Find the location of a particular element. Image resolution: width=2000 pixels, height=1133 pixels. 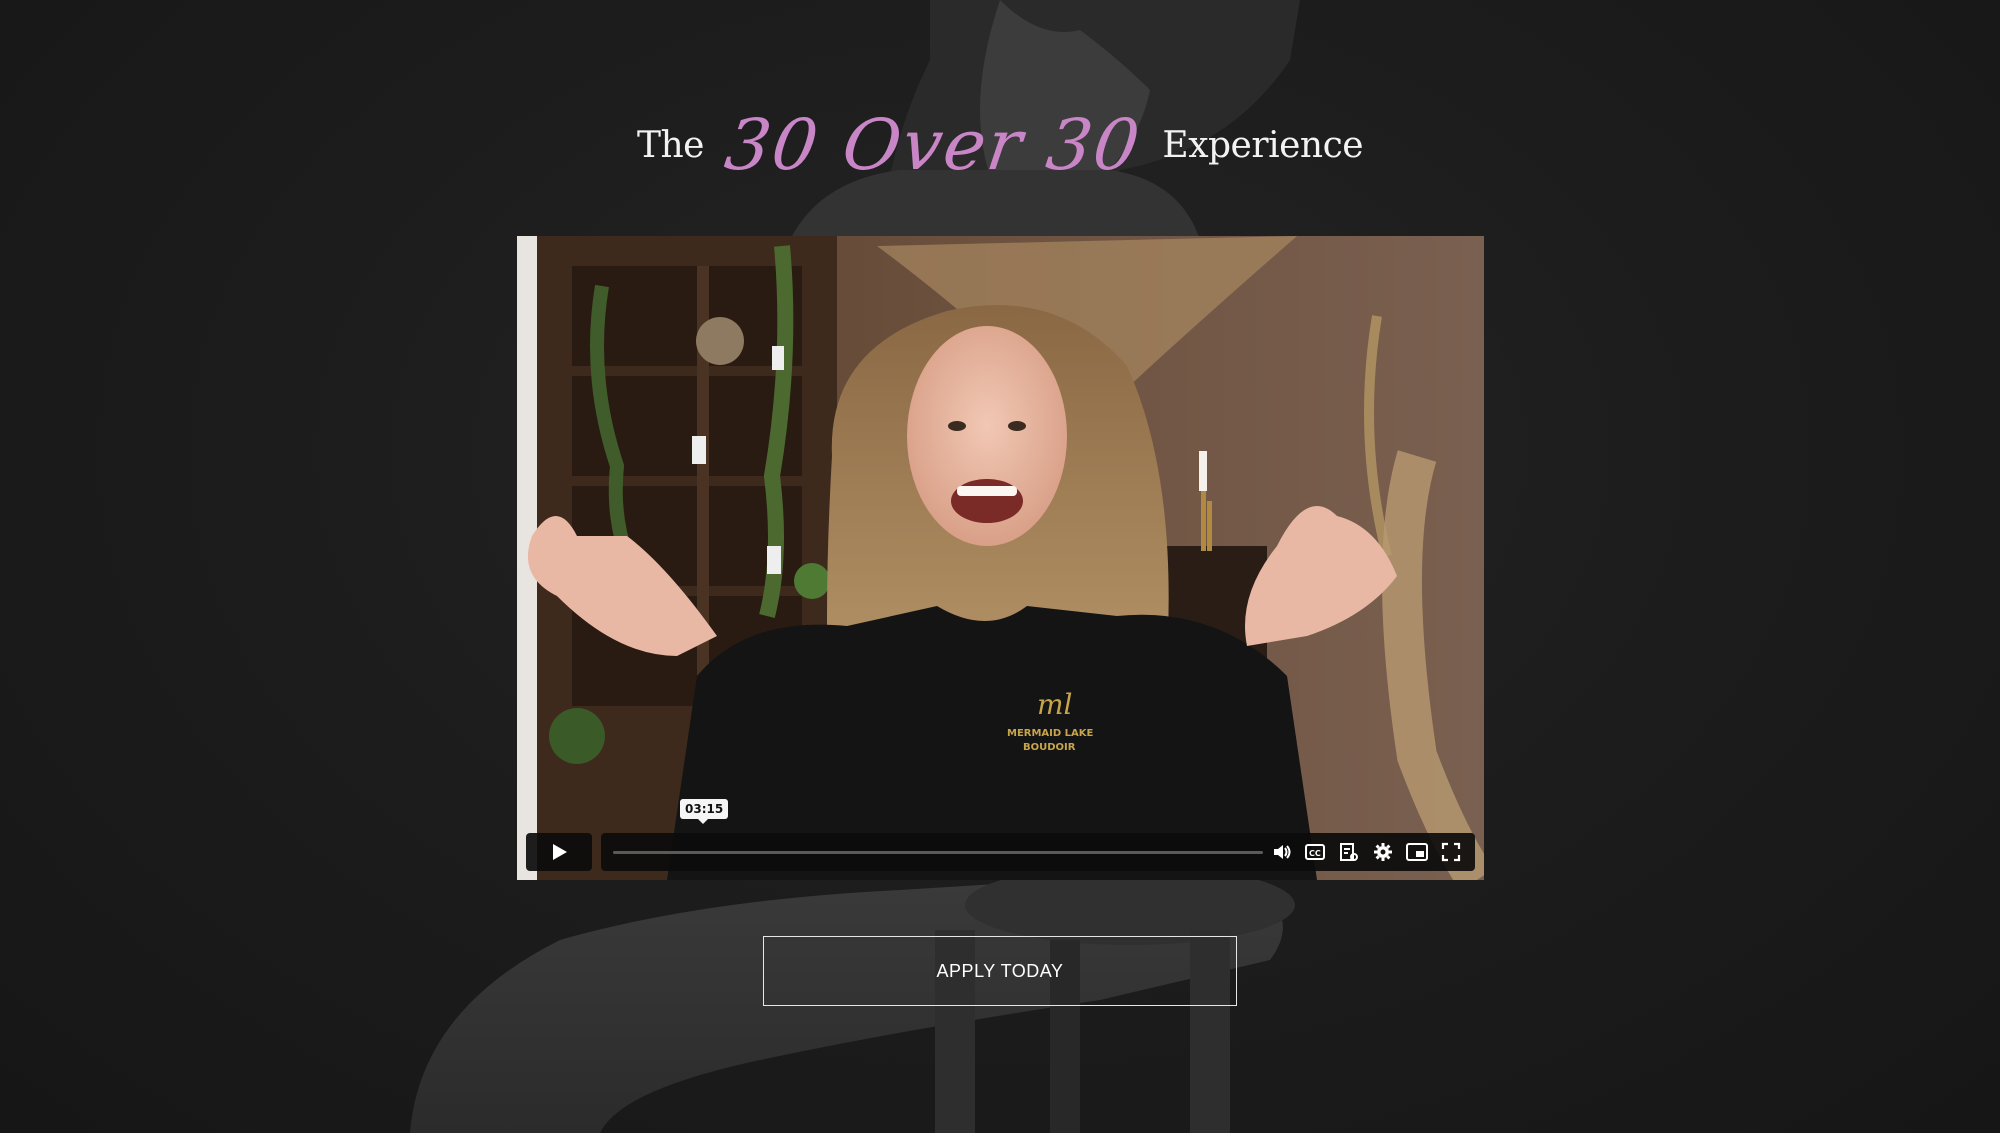

captions-icon: CC is located at coordinates (1315, 852).